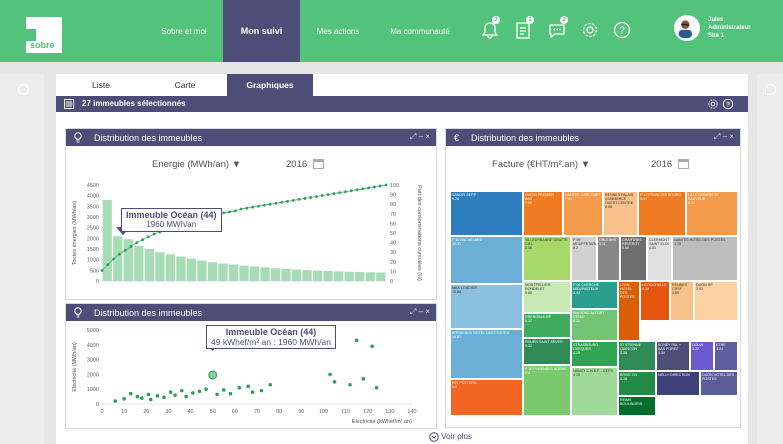 Image resolution: width=783 pixels, height=444 pixels. What do you see at coordinates (699, 289) in the screenshot?
I see `cell-value: 3.92` at bounding box center [699, 289].